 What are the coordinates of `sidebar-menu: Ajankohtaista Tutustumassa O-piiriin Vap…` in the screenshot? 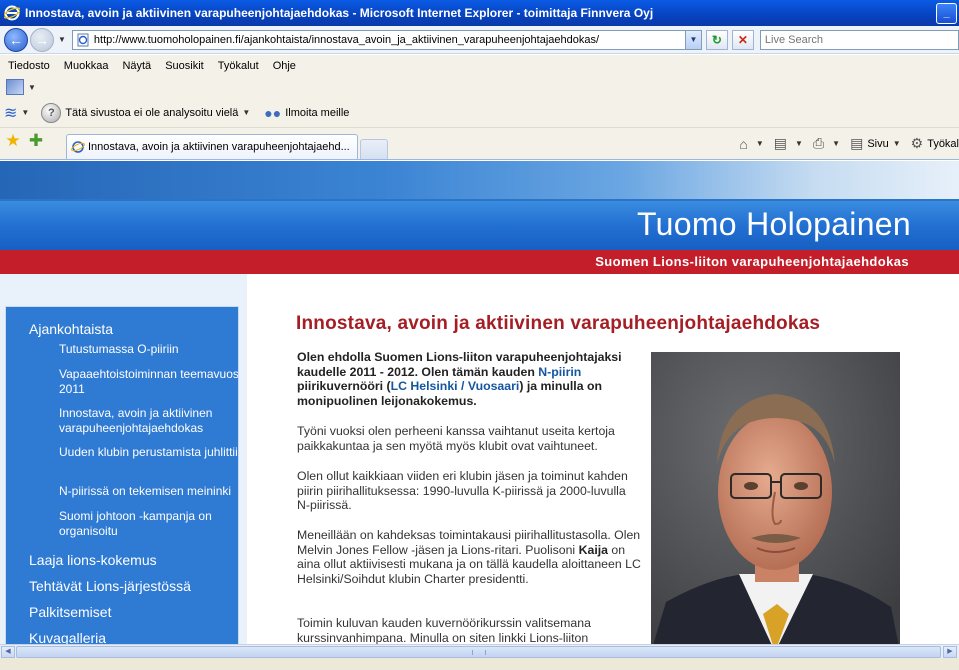 It's located at (122, 478).